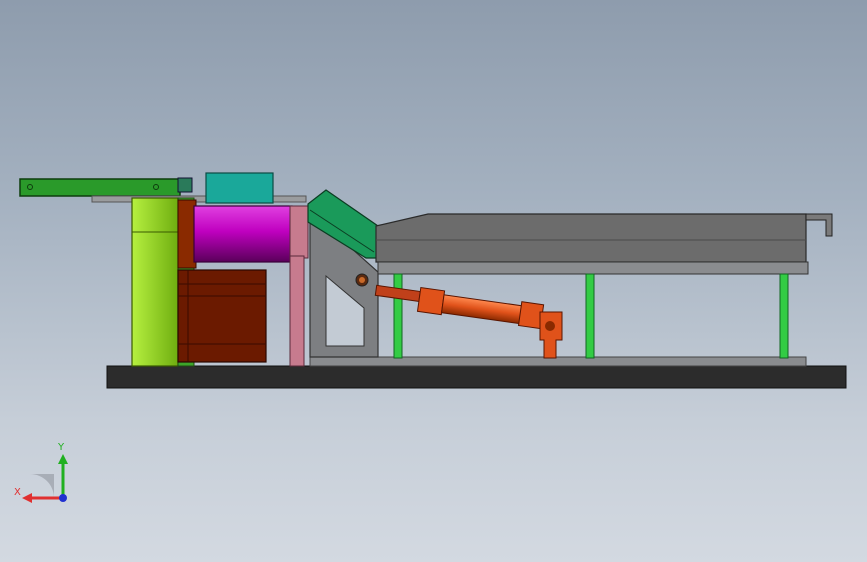  Describe the element at coordinates (42, 486) in the screenshot. I see `triad-shade` at that location.